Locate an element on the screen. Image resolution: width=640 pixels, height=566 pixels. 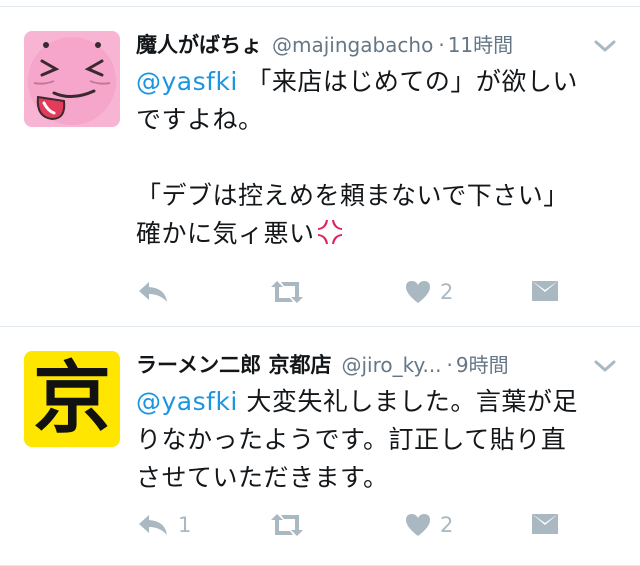
reply-count: 1 is located at coordinates (185, 525).